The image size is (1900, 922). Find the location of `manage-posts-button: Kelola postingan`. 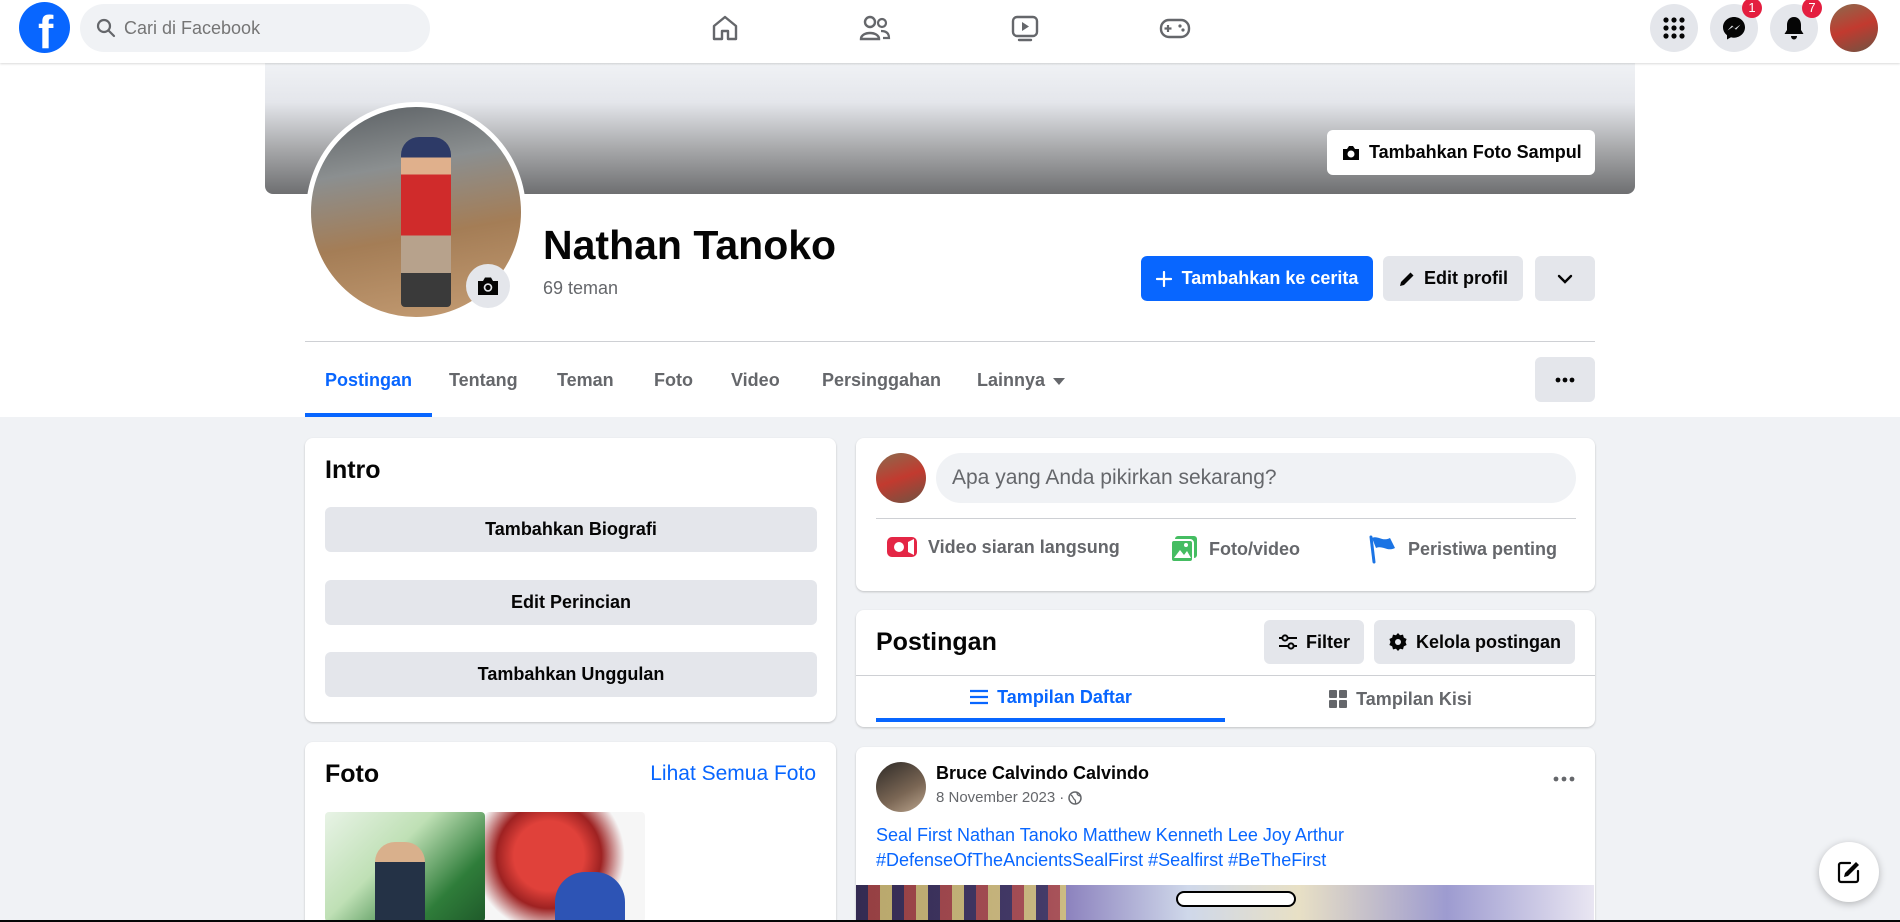

manage-posts-button: Kelola postingan is located at coordinates (1475, 642).